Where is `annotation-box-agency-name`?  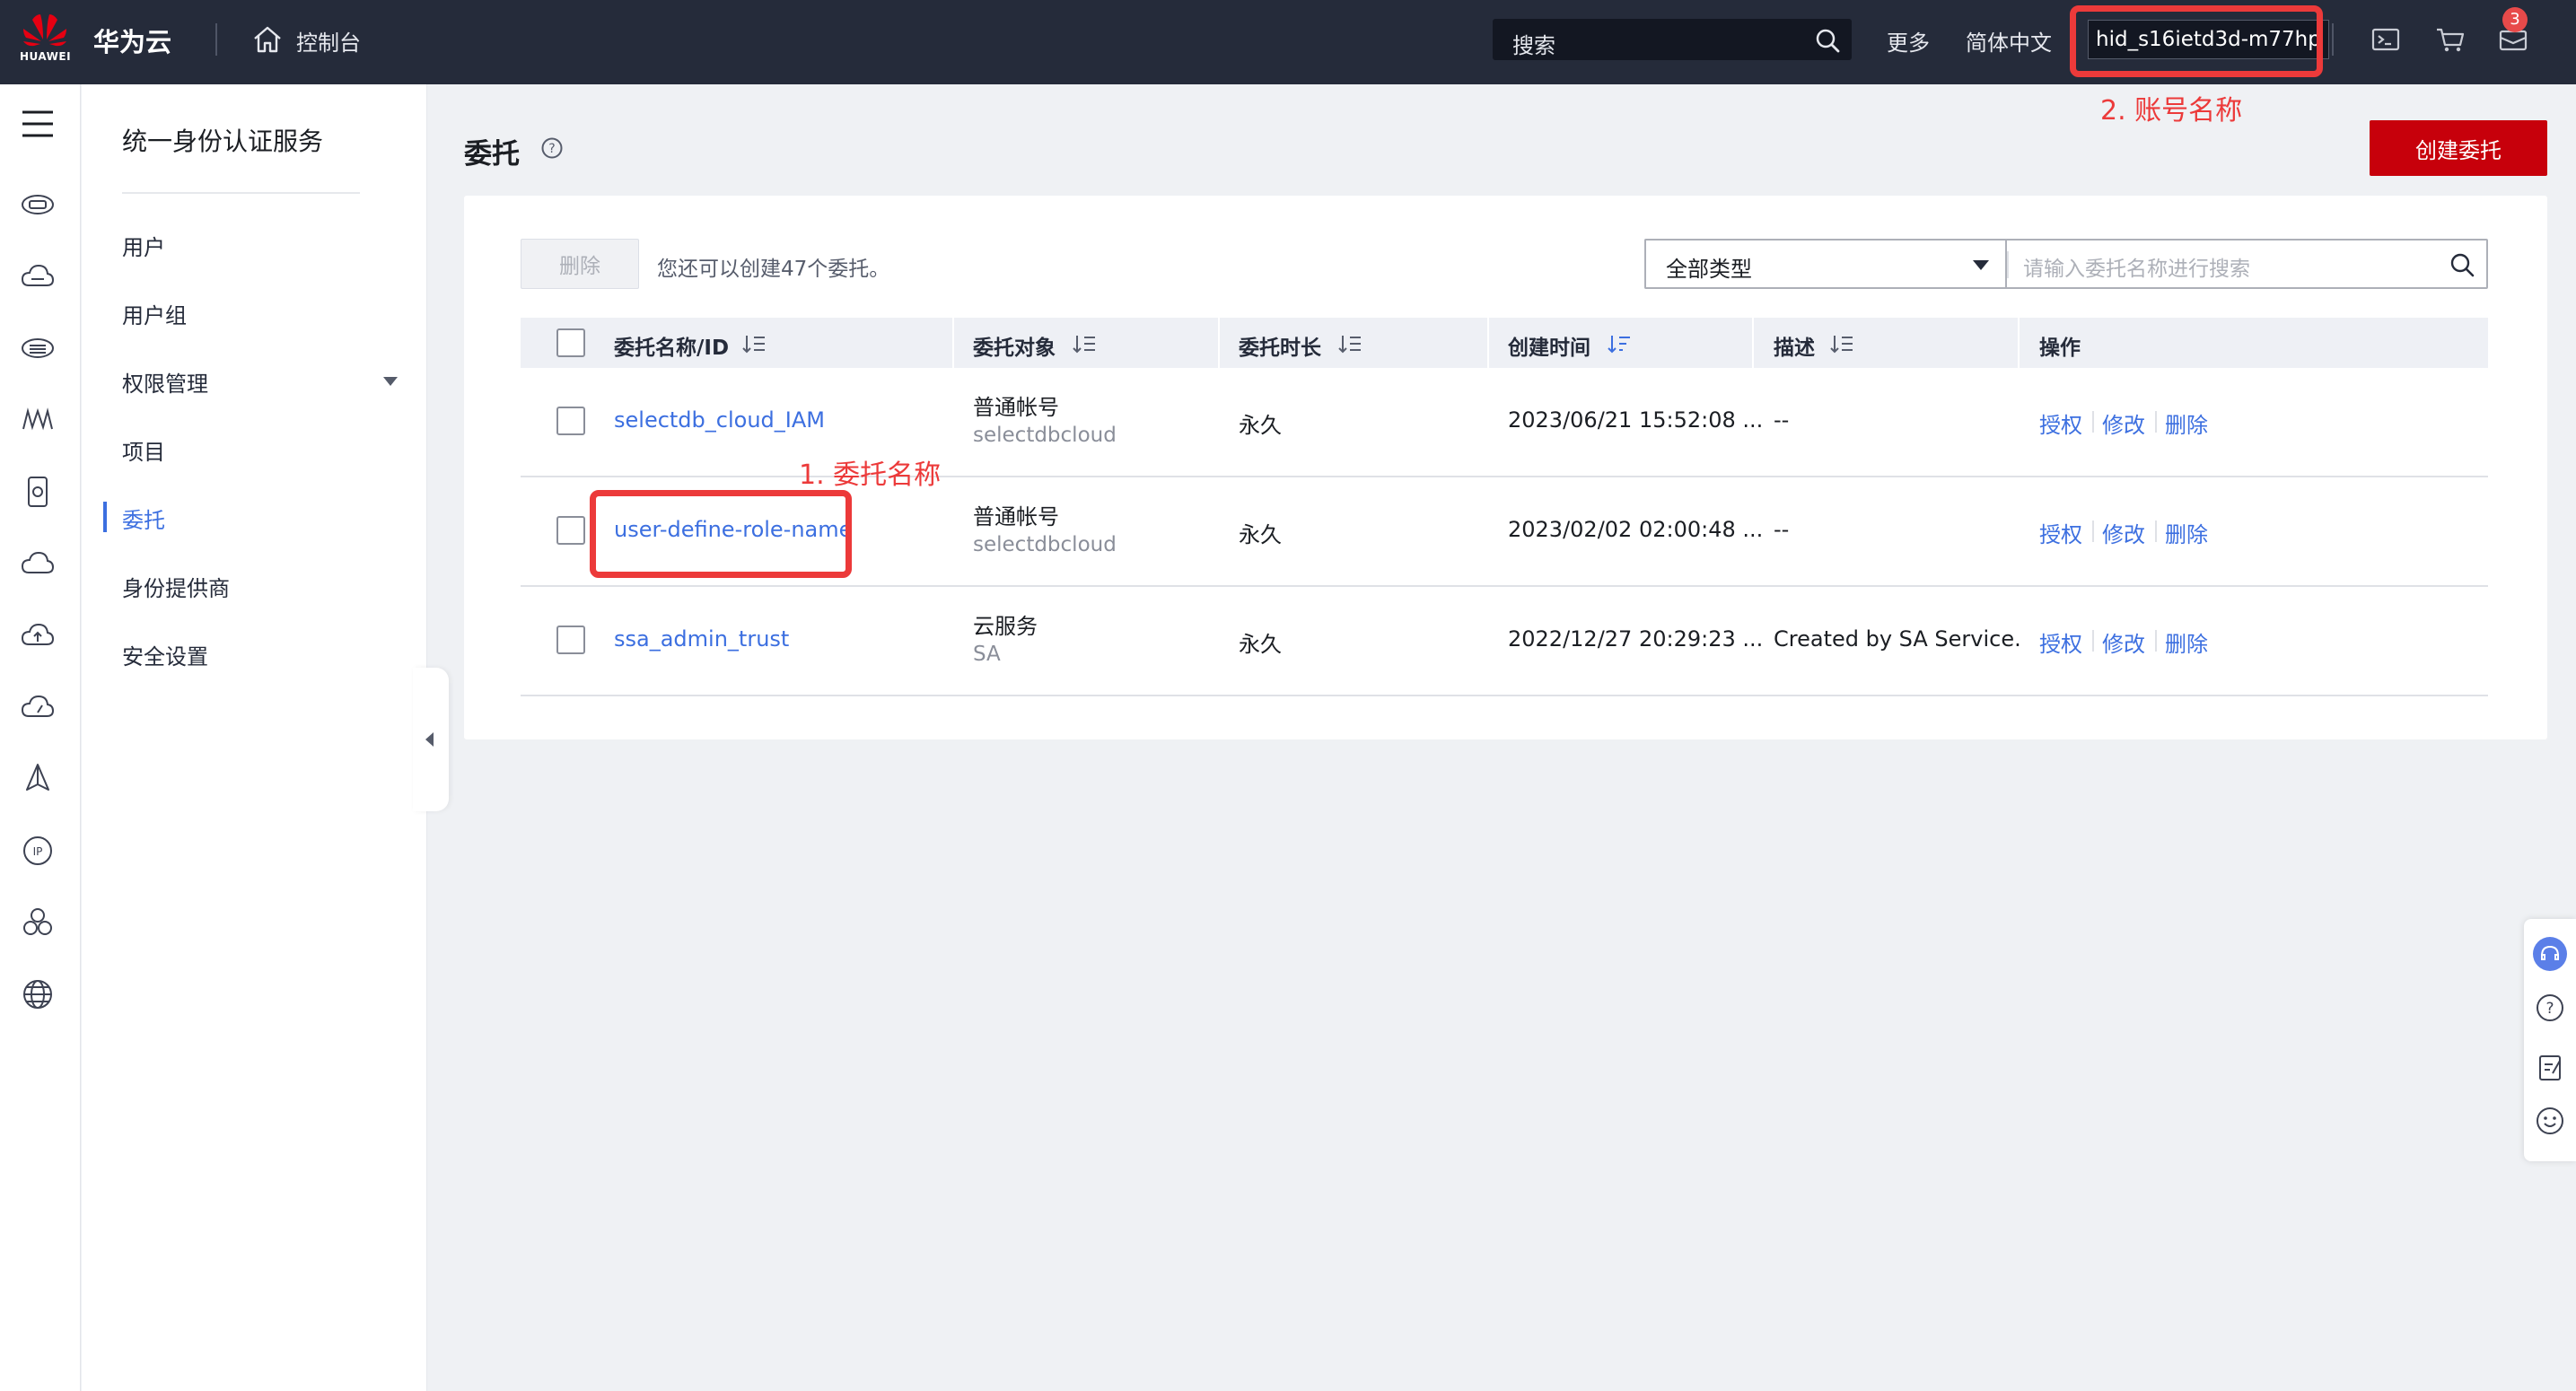 annotation-box-agency-name is located at coordinates (721, 534).